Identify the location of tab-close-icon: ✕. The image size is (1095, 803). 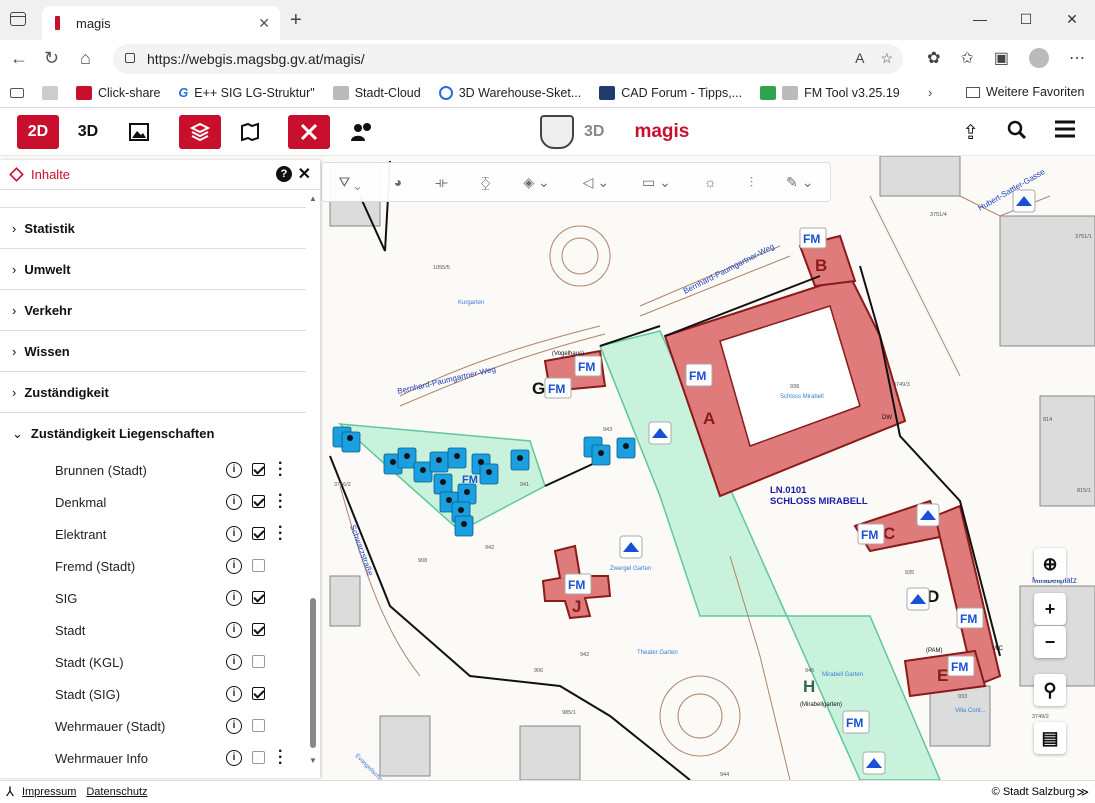
(264, 23).